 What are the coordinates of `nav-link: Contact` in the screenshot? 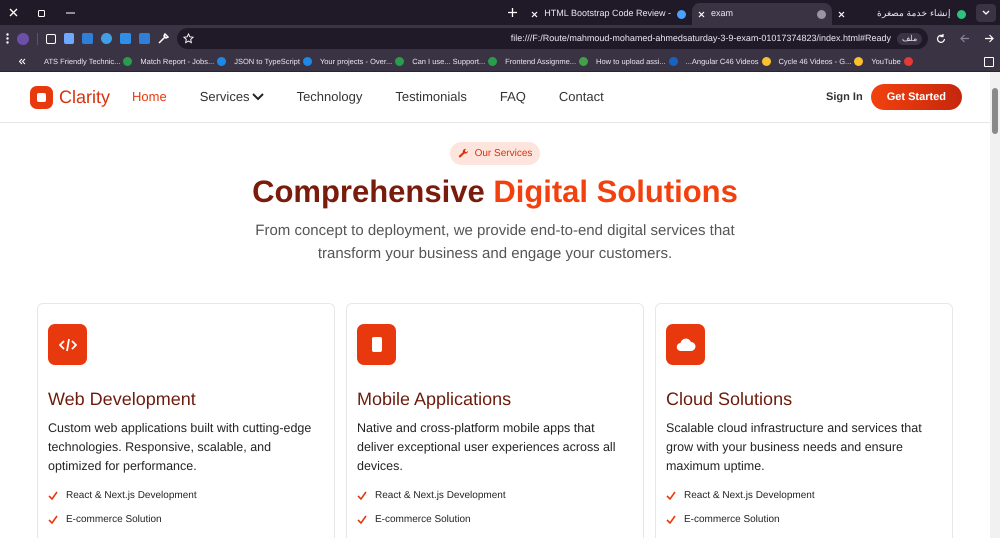 It's located at (581, 97).